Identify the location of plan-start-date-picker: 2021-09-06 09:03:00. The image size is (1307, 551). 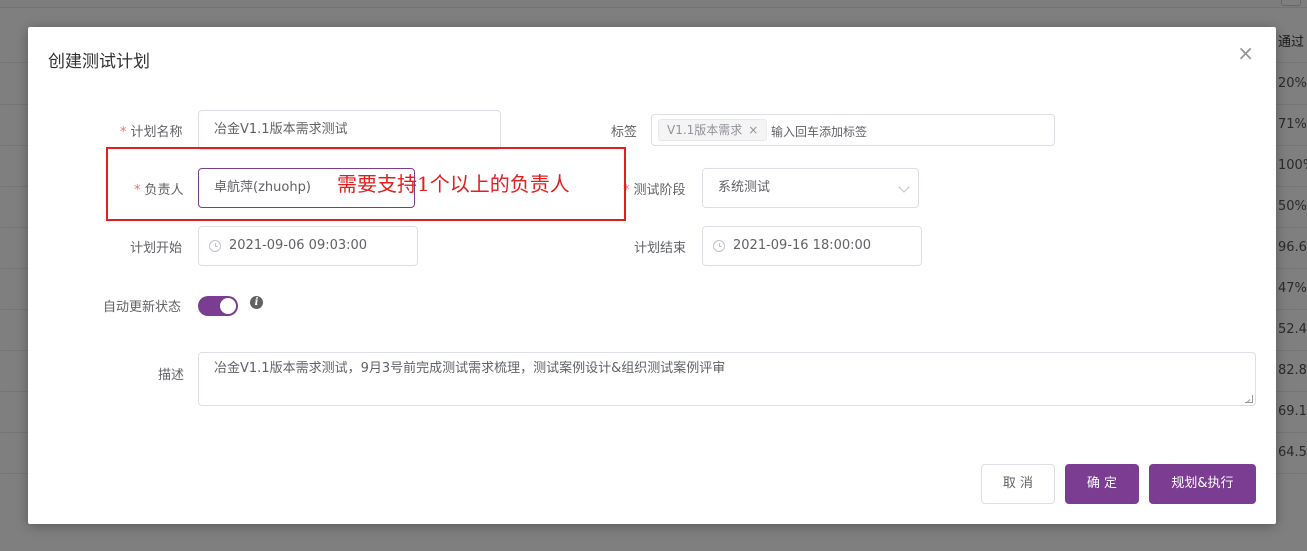
(308, 246).